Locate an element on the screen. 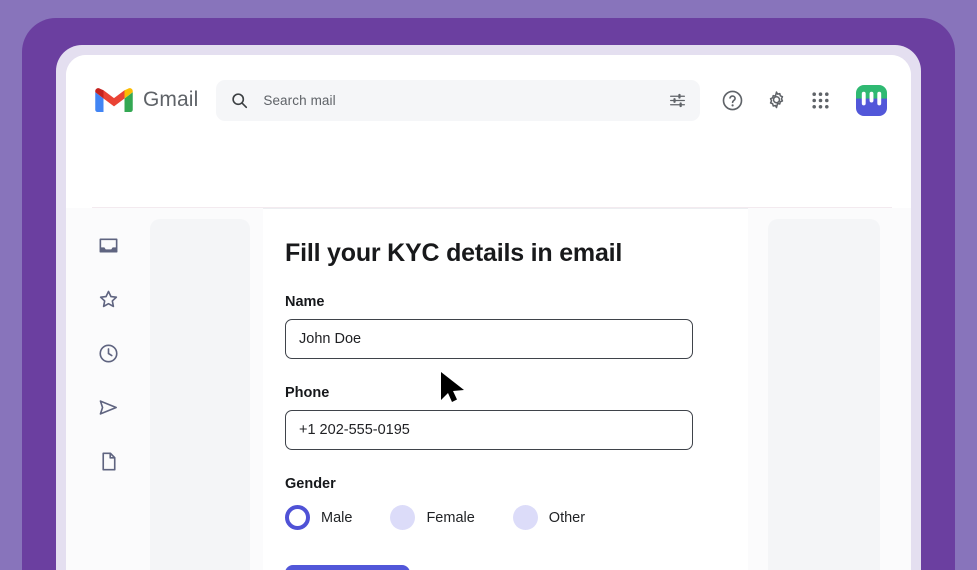  radio-female-label: Female is located at coordinates (450, 517).